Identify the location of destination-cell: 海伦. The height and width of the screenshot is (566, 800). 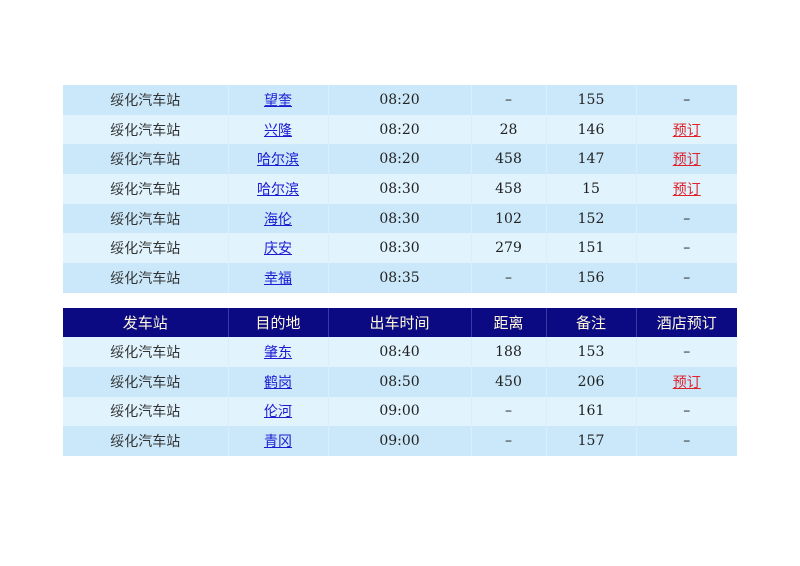
(277, 218).